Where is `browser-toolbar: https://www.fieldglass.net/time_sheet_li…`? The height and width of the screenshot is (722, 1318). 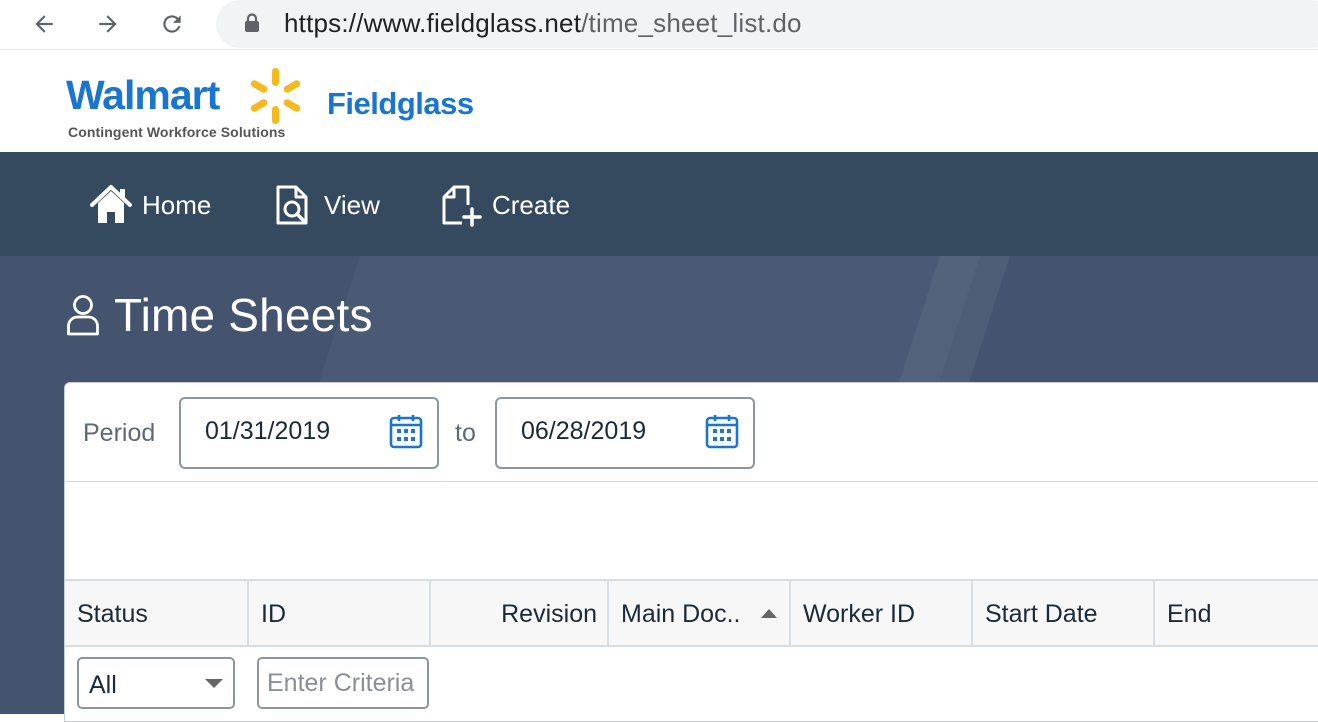 browser-toolbar: https://www.fieldglass.net/time_sheet_li… is located at coordinates (659, 25).